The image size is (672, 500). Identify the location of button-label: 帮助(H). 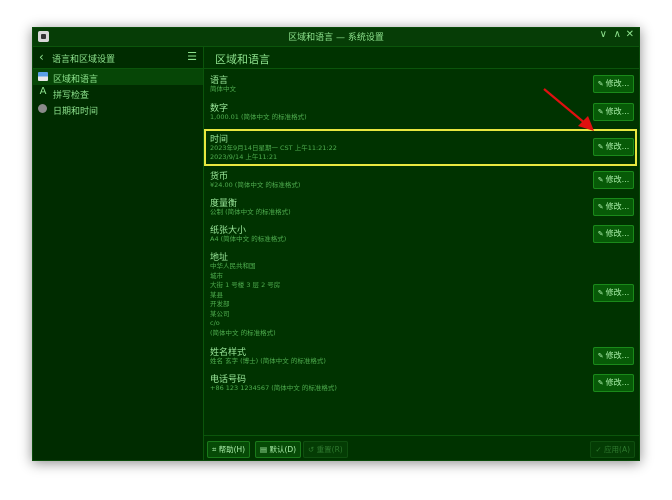
(232, 449).